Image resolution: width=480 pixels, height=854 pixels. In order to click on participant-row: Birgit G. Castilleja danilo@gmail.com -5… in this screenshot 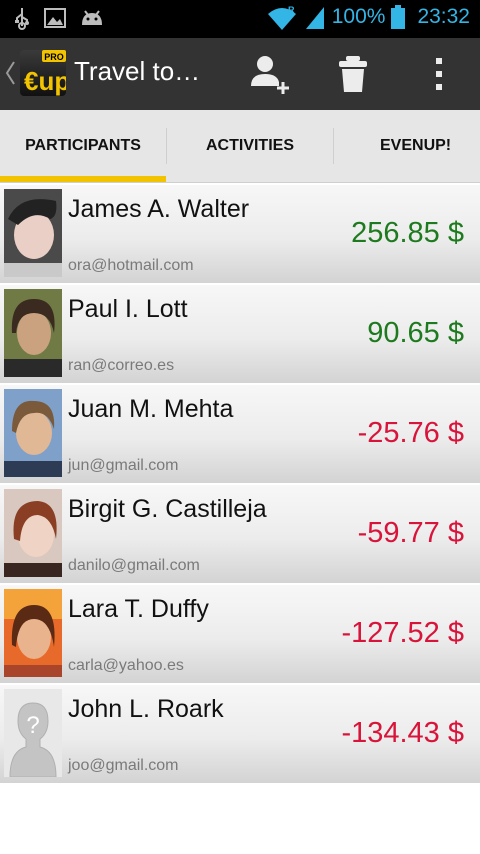, I will do `click(240, 535)`.